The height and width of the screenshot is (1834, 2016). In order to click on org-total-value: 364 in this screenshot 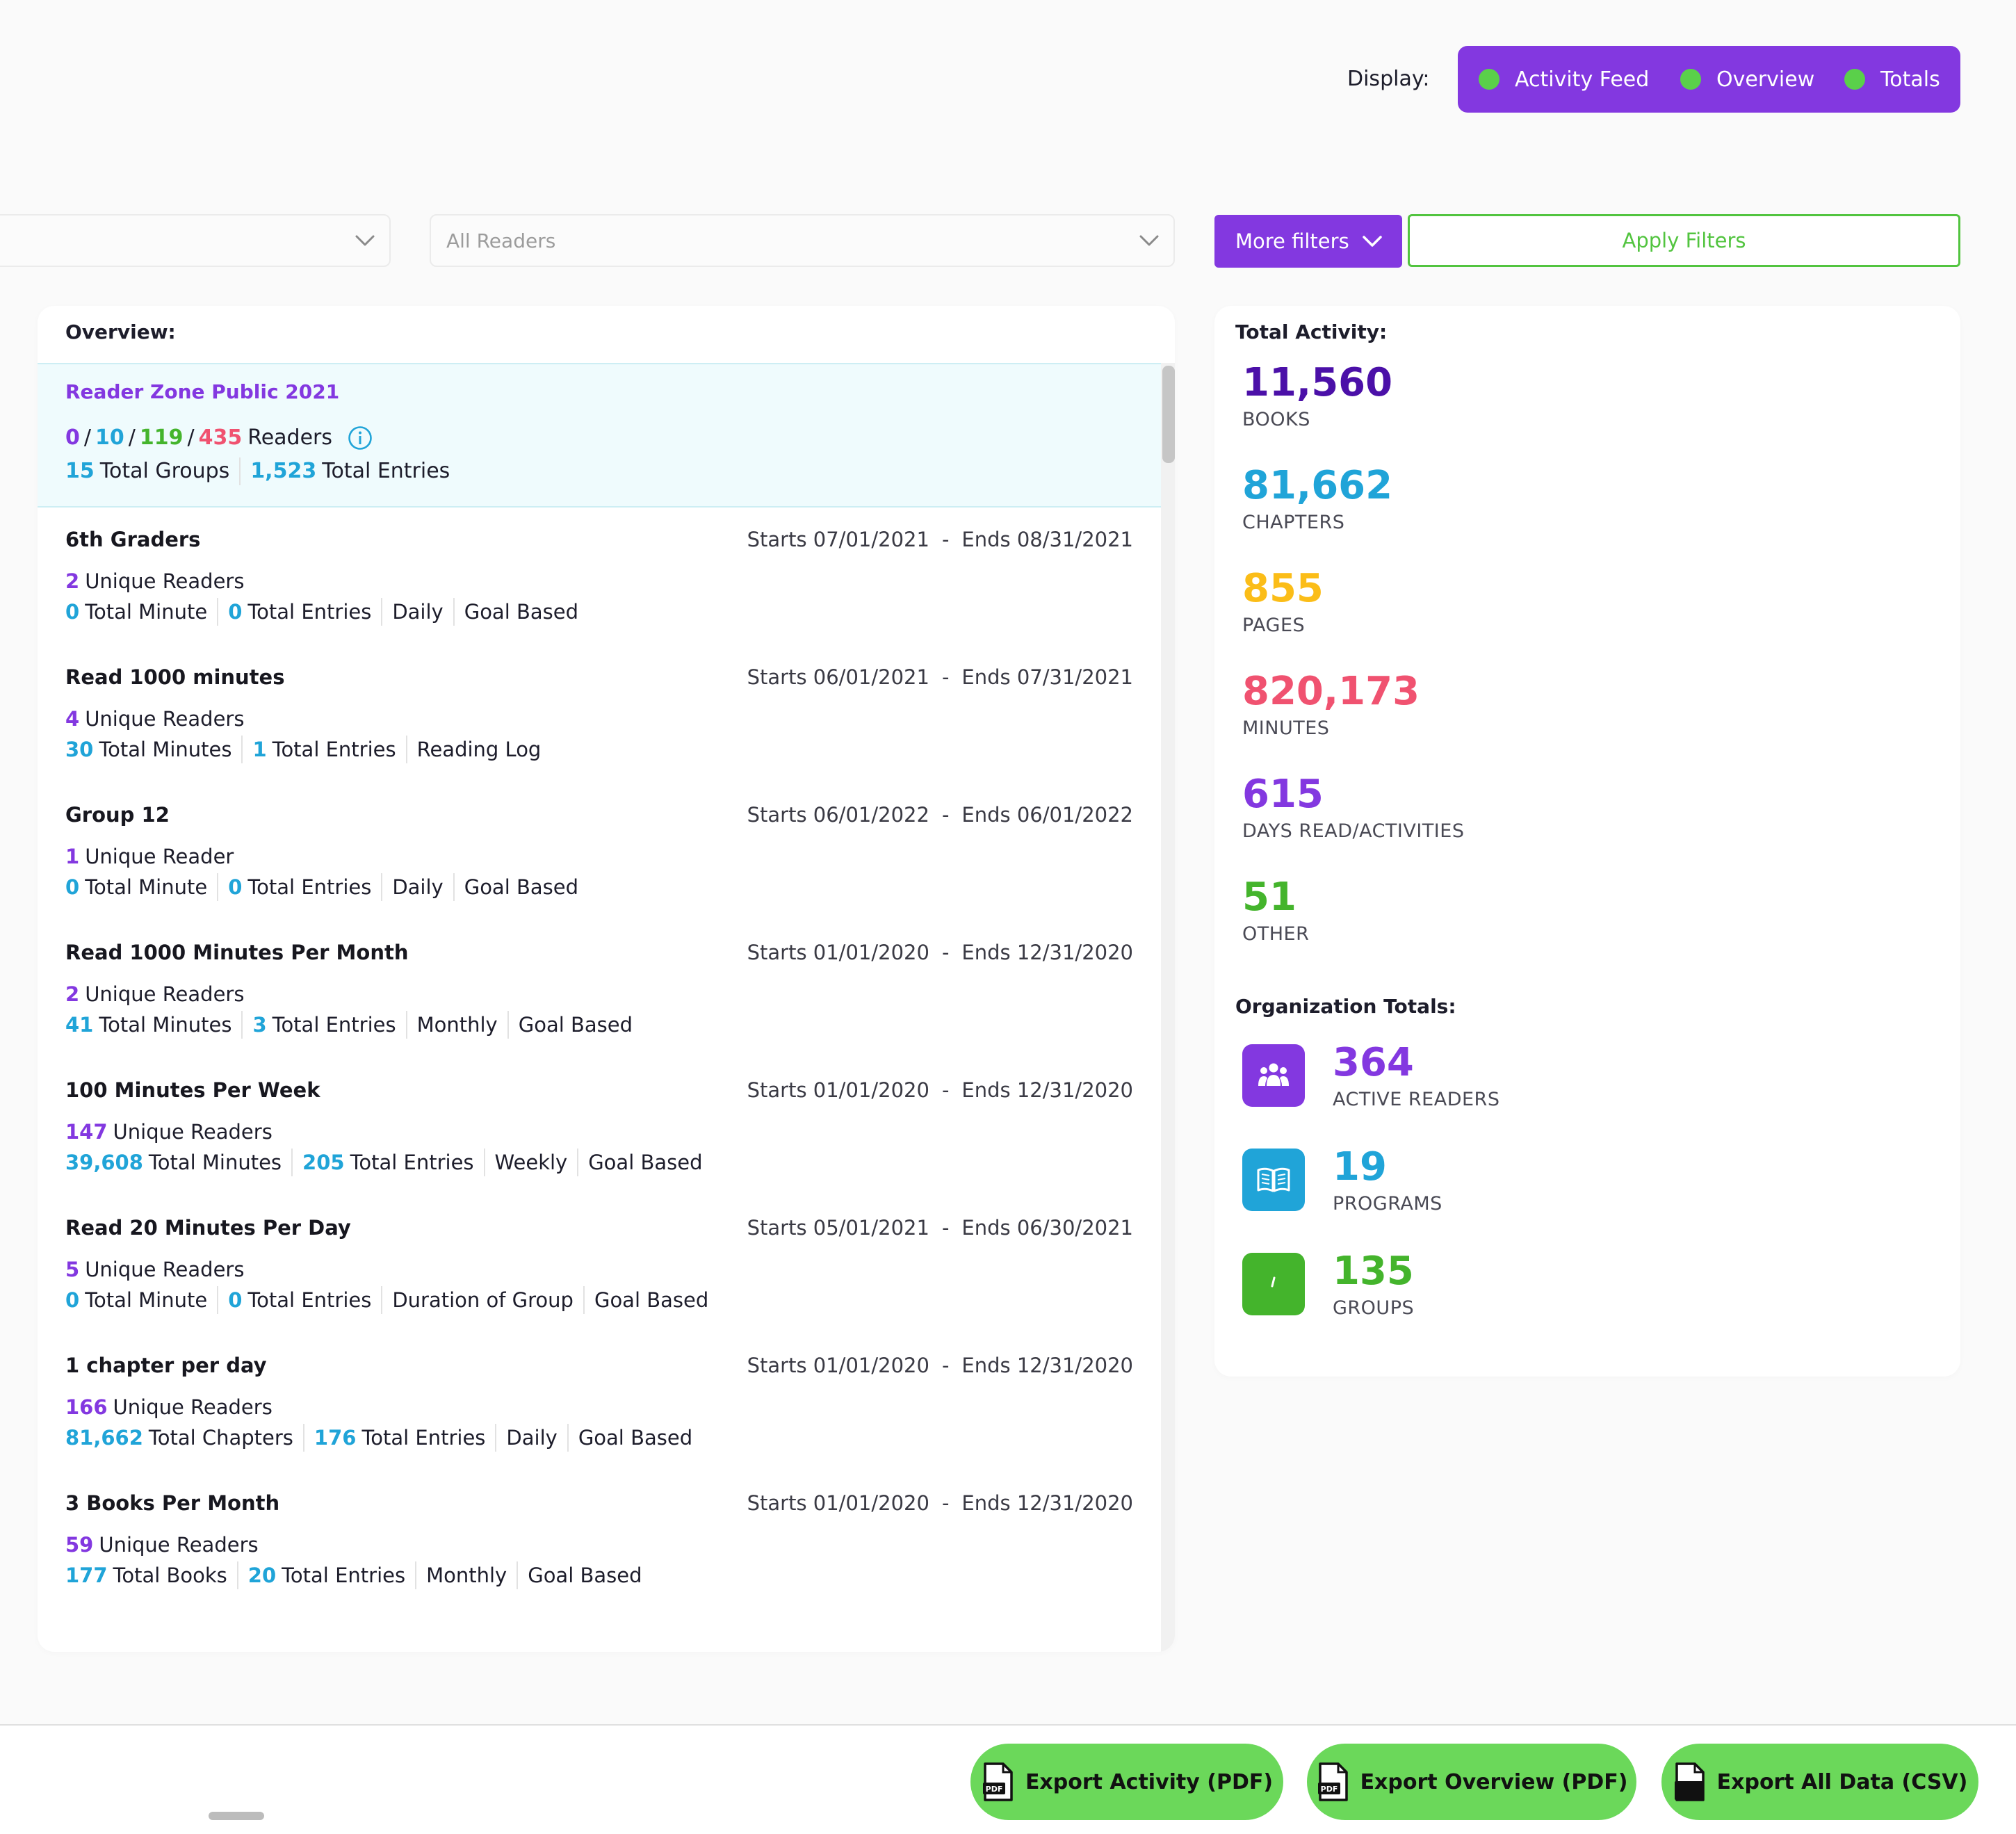, I will do `click(1373, 1062)`.